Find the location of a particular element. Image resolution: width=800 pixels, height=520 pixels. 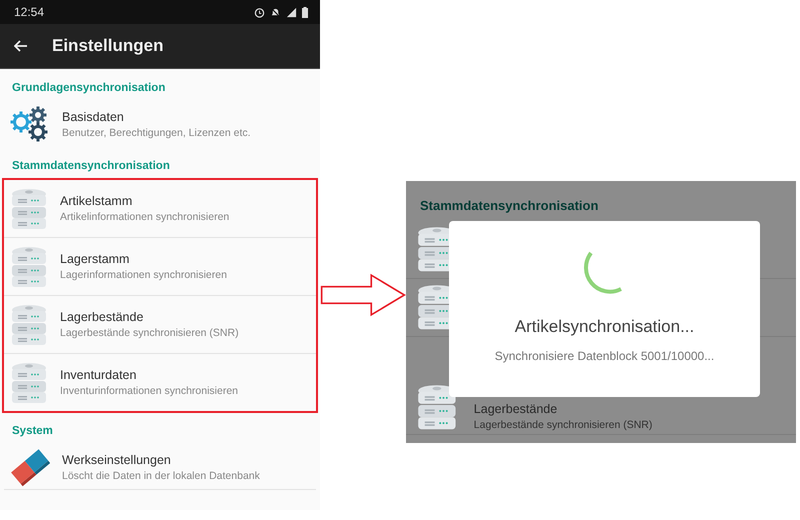

settings-item: Lagerbestände Lagerbestände synchronisieren (SNR) is located at coordinates (160, 325).